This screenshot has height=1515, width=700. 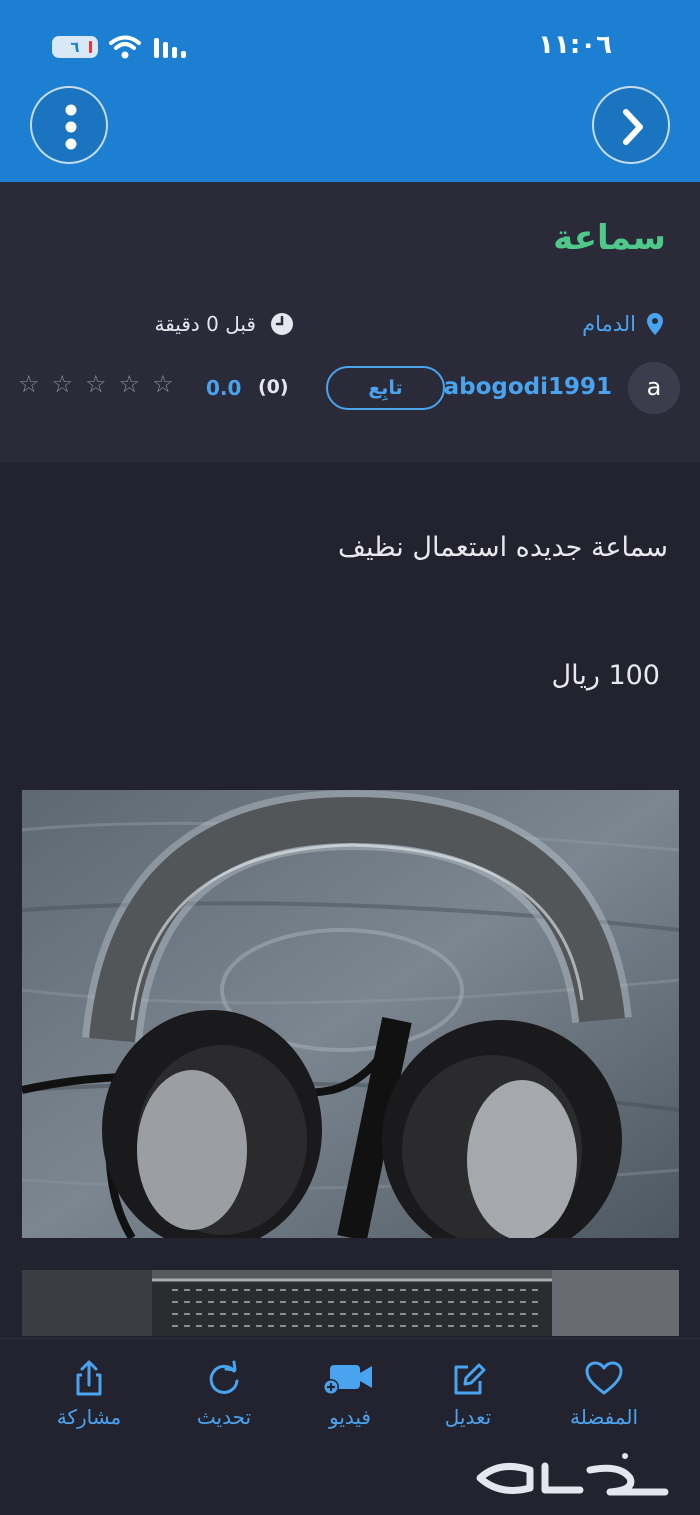 I want to click on share-label: مشاركة, so click(x=89, y=1417).